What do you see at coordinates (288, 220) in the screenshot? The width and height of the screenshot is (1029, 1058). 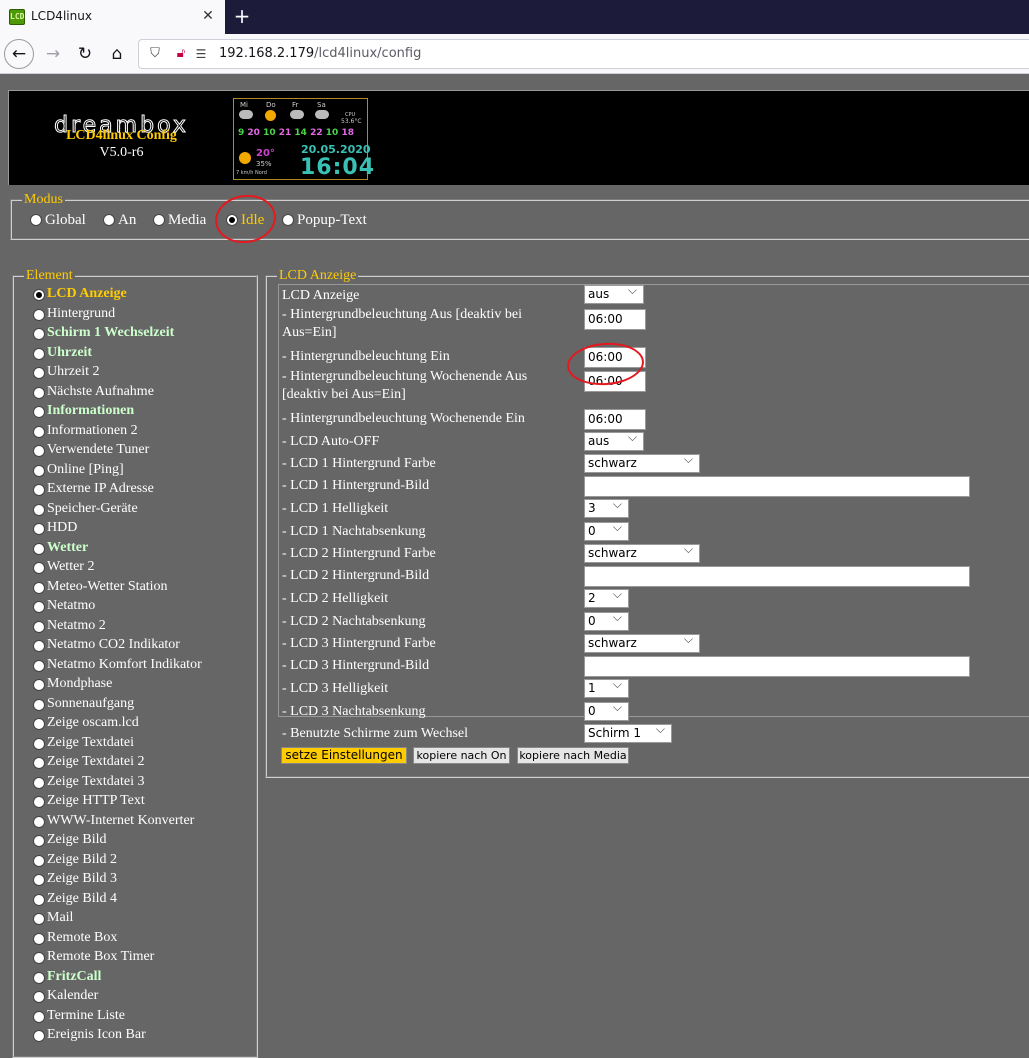 I see `modus-radio-popup-text` at bounding box center [288, 220].